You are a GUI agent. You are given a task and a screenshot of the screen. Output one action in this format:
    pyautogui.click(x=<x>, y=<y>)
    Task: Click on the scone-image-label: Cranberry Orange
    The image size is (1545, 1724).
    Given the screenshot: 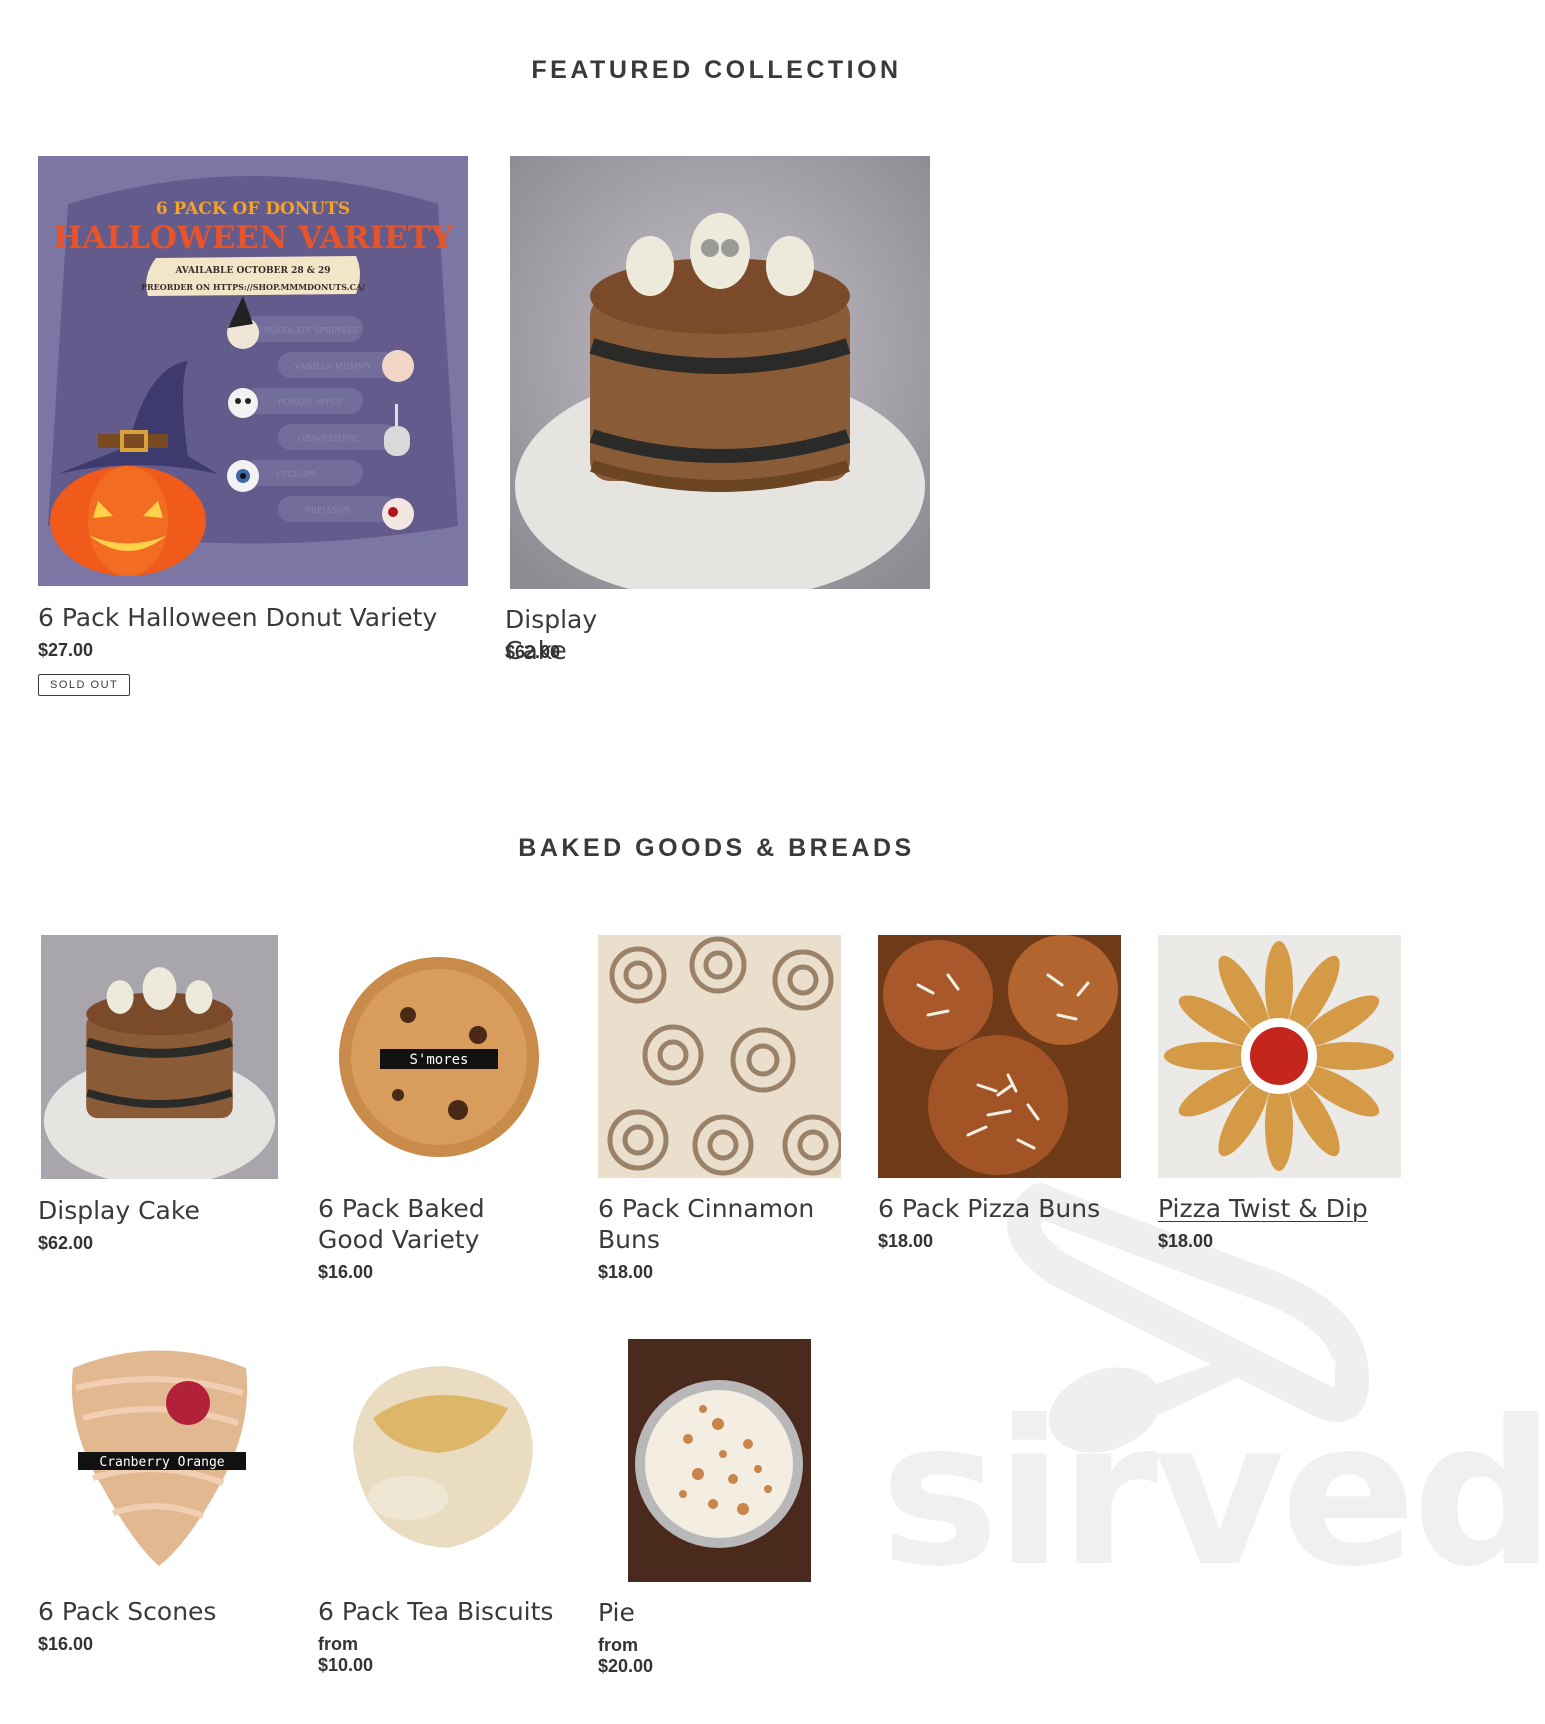 What is the action you would take?
    pyautogui.click(x=161, y=1462)
    